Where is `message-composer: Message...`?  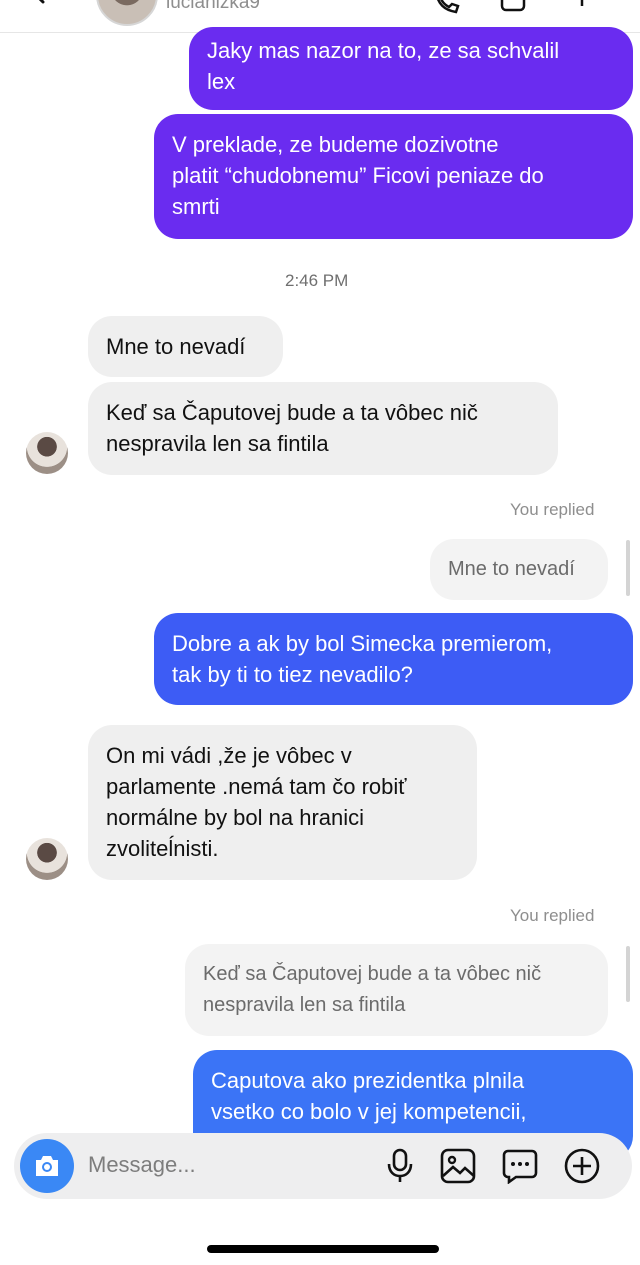 message-composer: Message... is located at coordinates (323, 1166).